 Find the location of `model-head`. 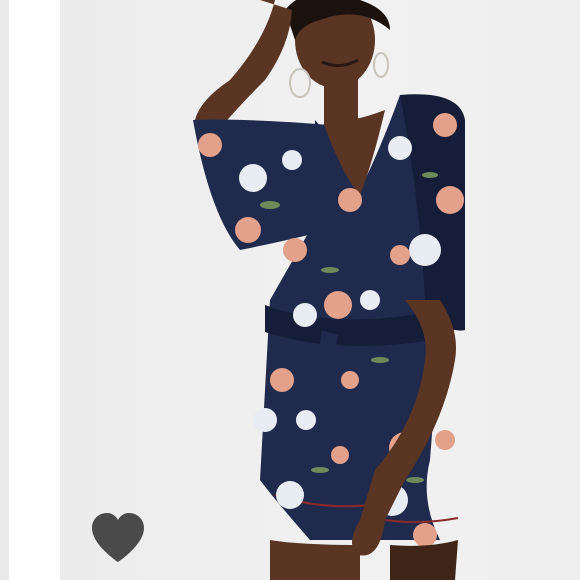

model-head is located at coordinates (337, 65).